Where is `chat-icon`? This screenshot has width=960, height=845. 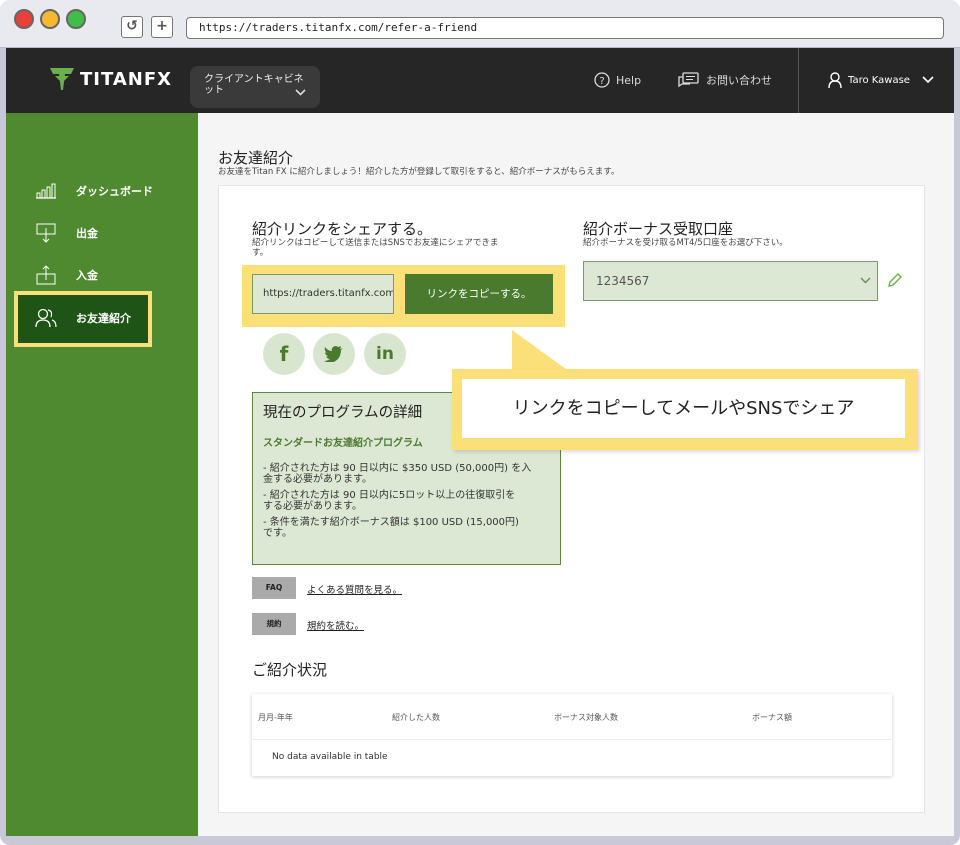
chat-icon is located at coordinates (688, 80).